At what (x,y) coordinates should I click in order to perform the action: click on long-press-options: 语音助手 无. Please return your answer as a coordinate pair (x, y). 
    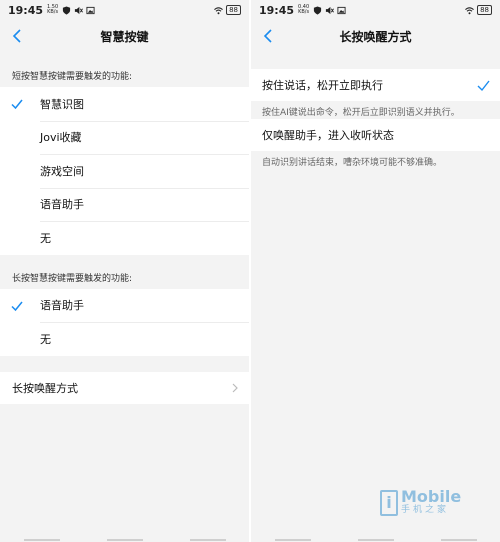
    Looking at the image, I should click on (124, 322).